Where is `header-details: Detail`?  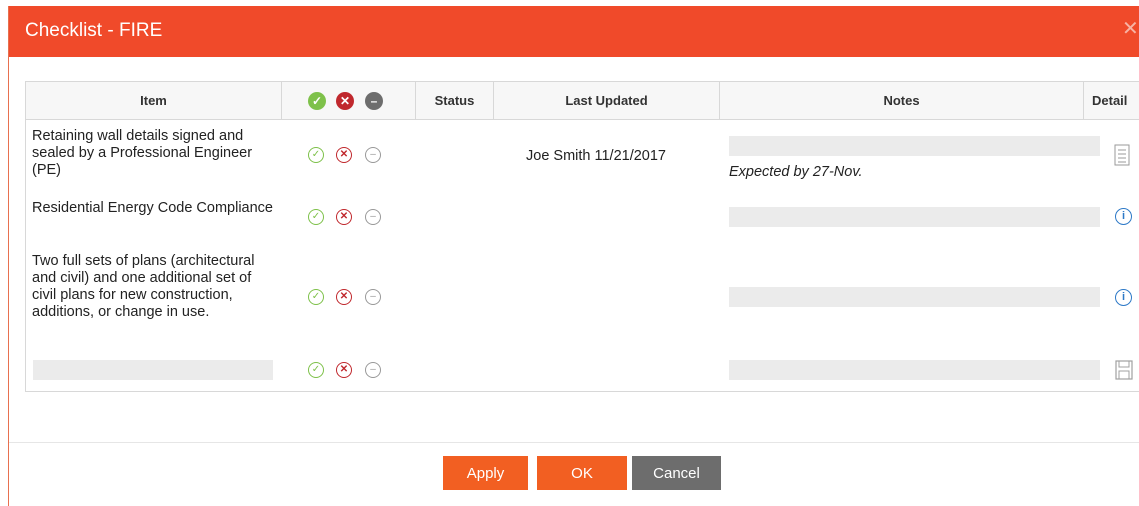
header-details: Detail is located at coordinates (1111, 100).